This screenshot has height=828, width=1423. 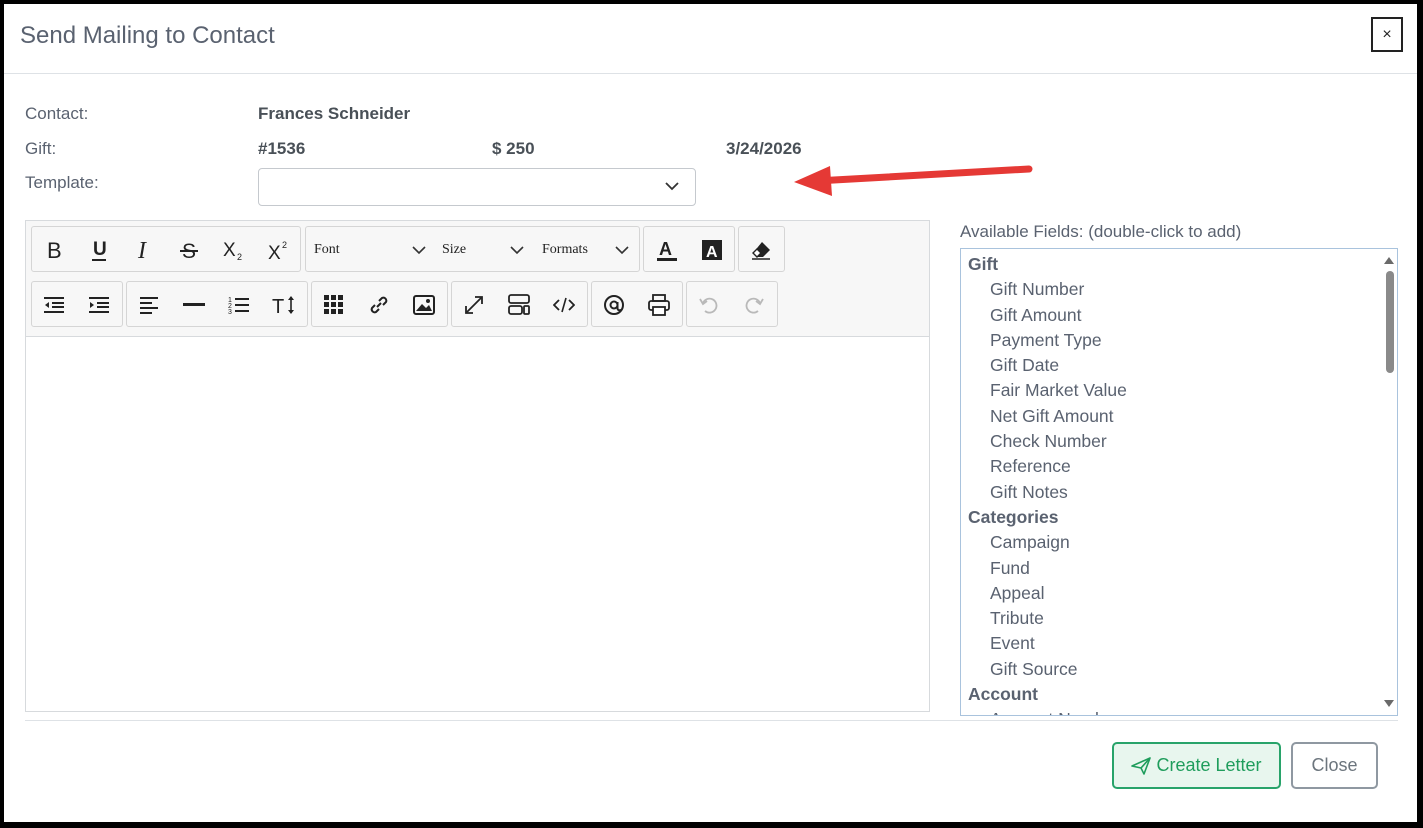 I want to click on field-item: Reference, so click(x=1171, y=466).